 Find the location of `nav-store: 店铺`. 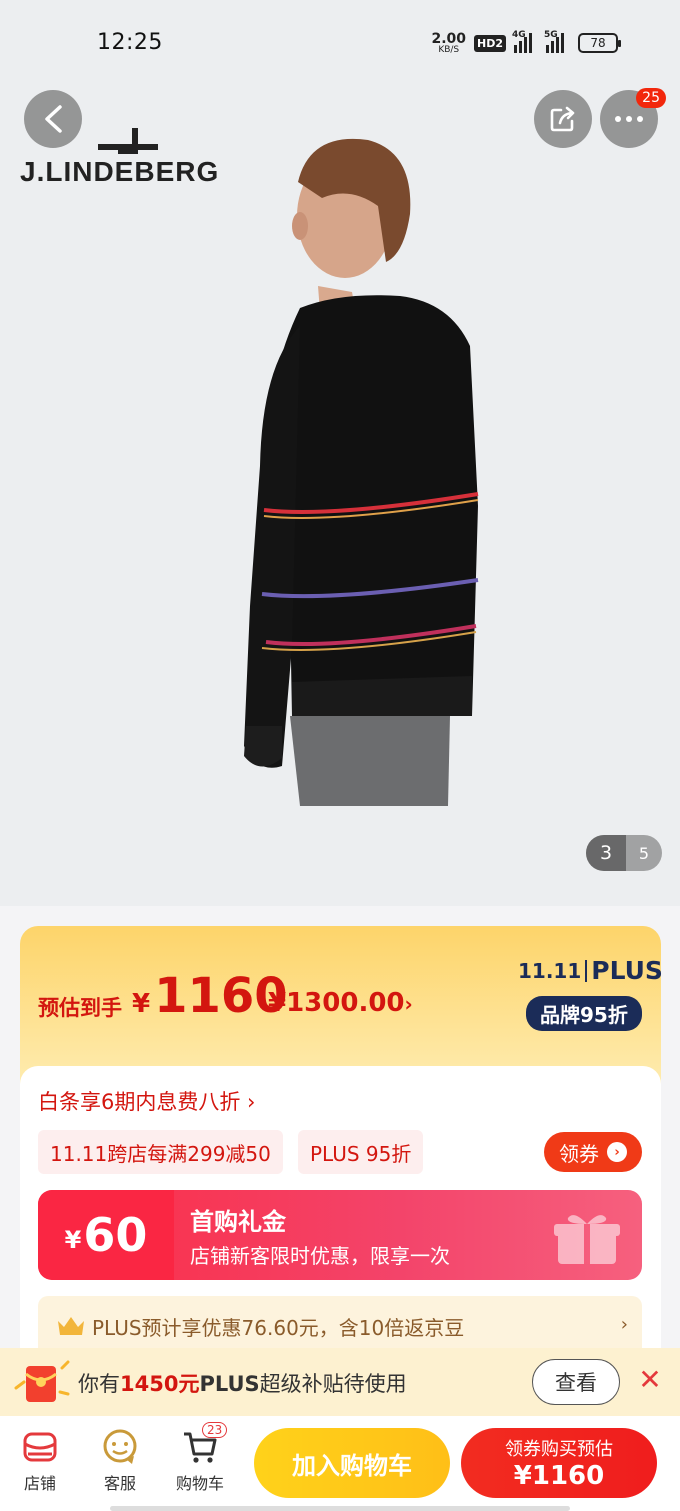

nav-store: 店铺 is located at coordinates (40, 1460).